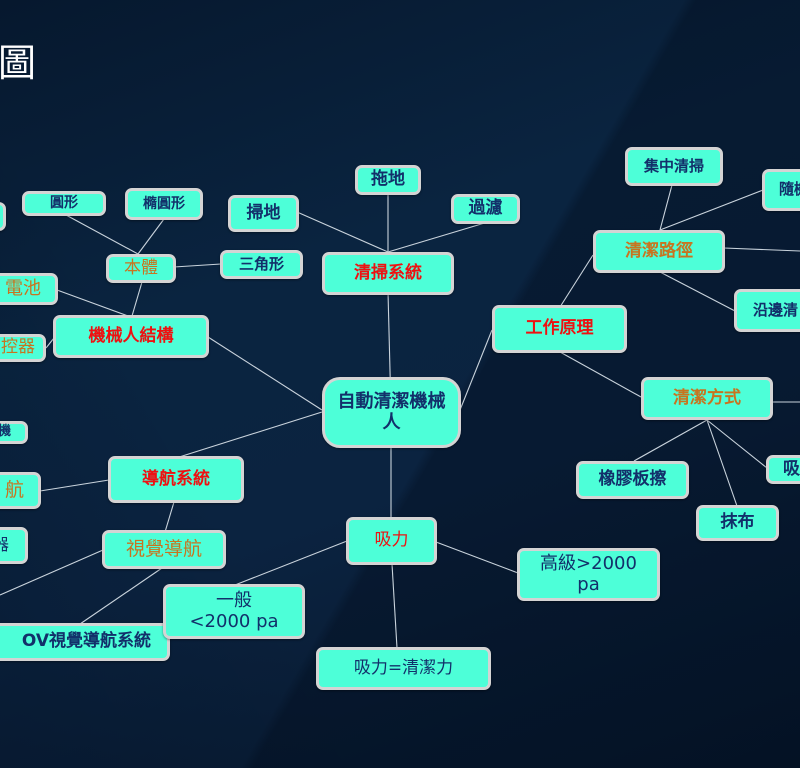 The height and width of the screenshot is (768, 800). Describe the element at coordinates (342, 232) in the screenshot. I see `link-cs-sweep` at that location.